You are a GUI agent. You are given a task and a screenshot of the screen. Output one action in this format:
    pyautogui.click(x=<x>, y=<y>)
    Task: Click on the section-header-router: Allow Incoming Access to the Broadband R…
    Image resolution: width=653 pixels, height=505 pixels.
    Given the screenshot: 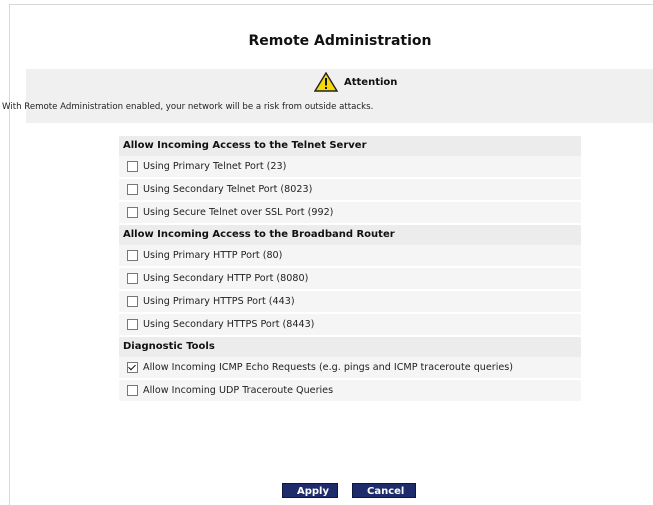 What is the action you would take?
    pyautogui.click(x=350, y=235)
    